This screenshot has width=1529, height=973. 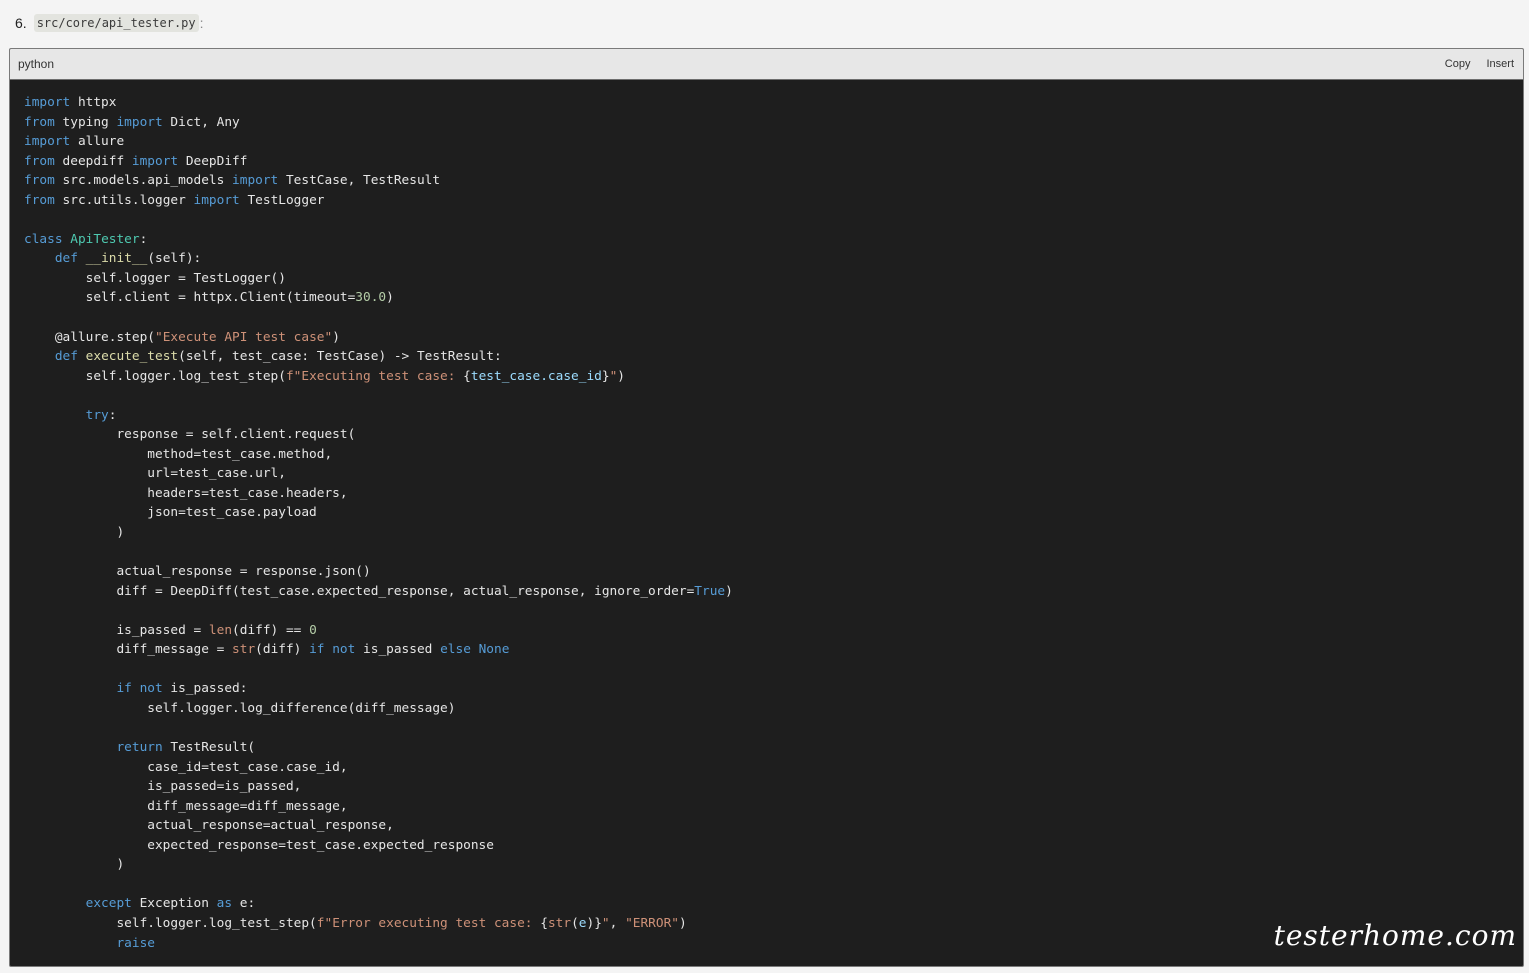 I want to click on code-token: is_passed, so click(x=398, y=650).